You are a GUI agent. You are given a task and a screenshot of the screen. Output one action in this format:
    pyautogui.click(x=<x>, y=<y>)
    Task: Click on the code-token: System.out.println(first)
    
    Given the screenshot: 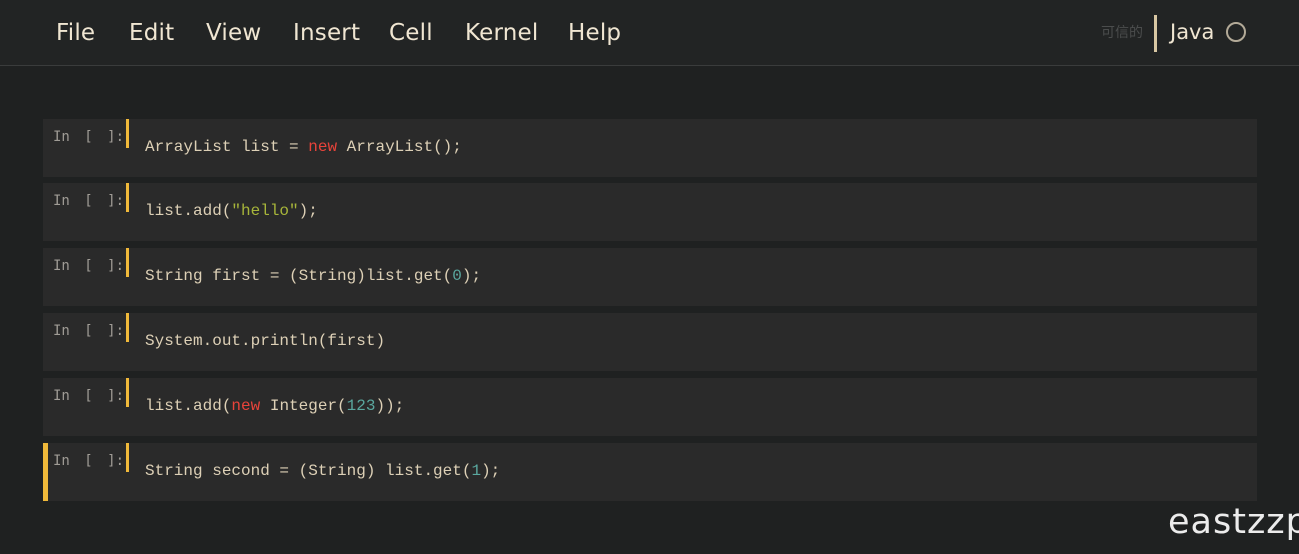 What is the action you would take?
    pyautogui.click(x=265, y=341)
    